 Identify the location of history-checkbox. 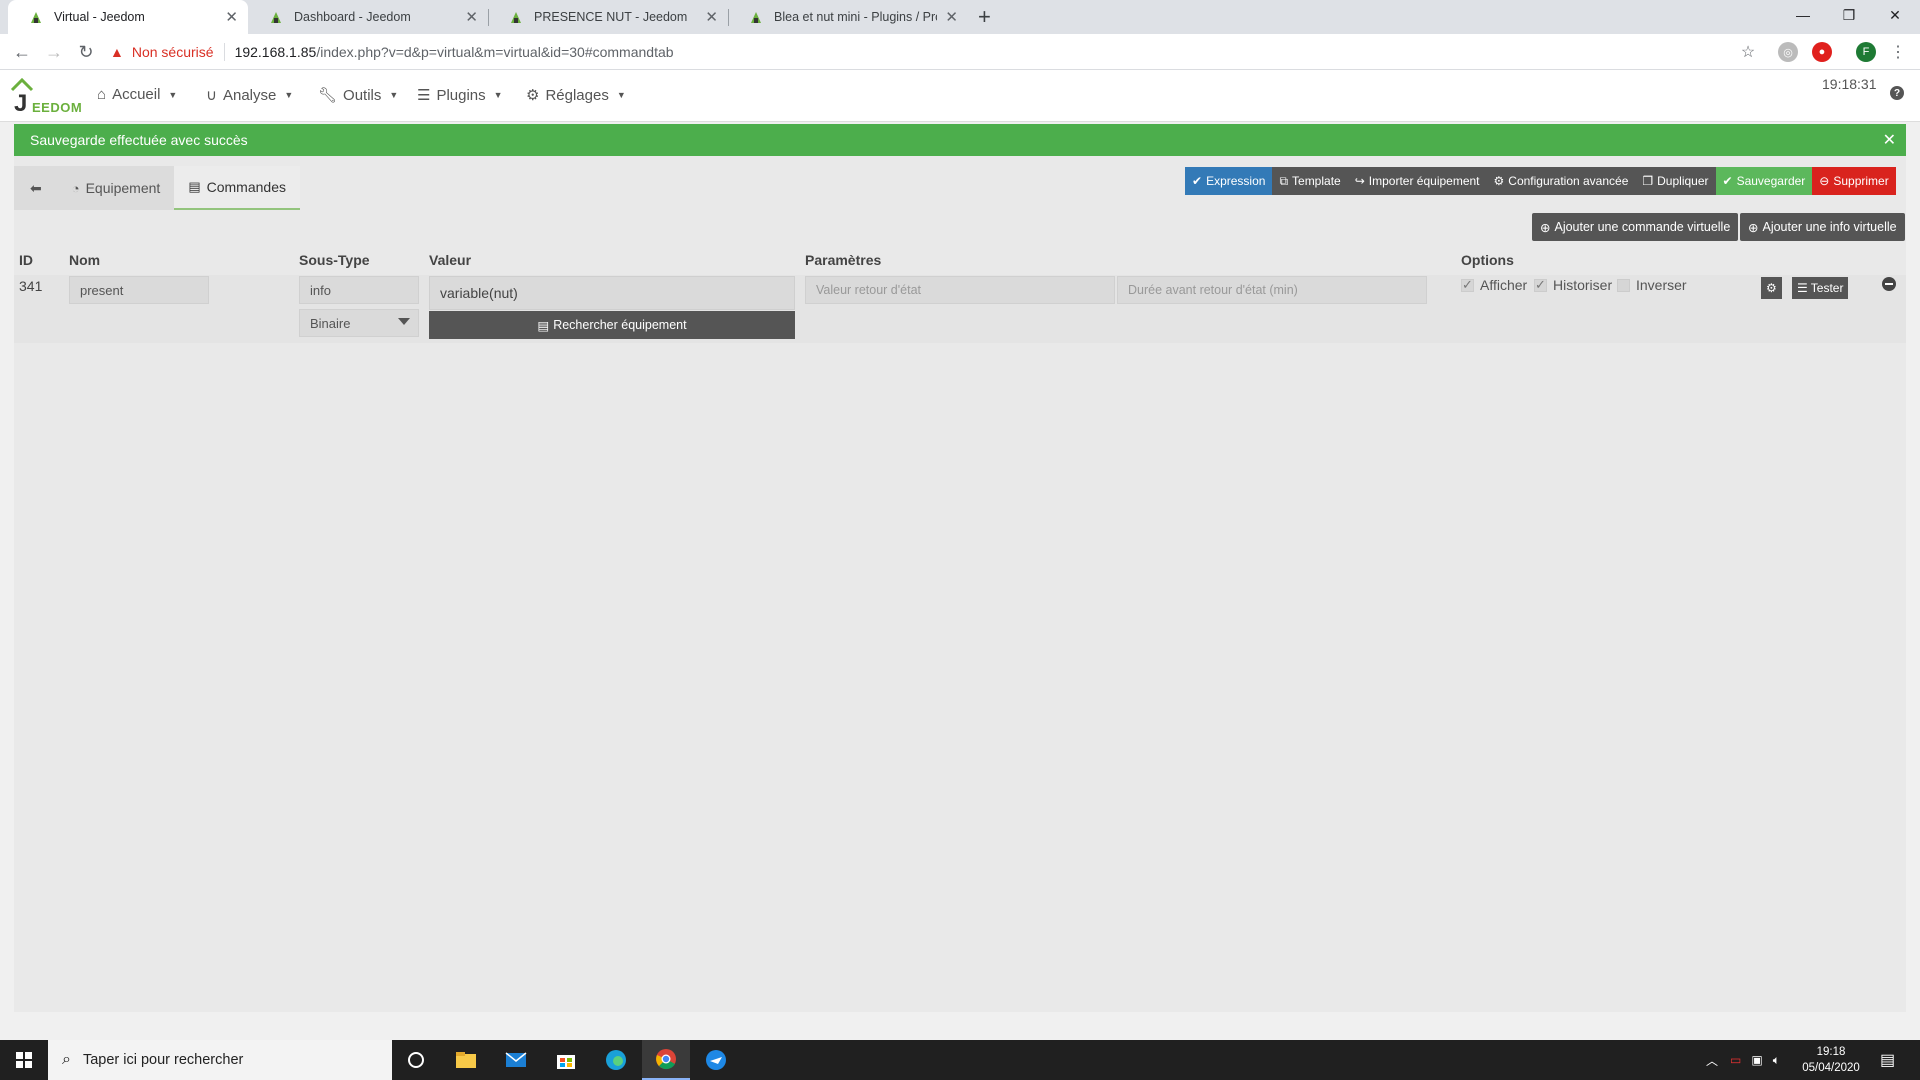
(1540, 285).